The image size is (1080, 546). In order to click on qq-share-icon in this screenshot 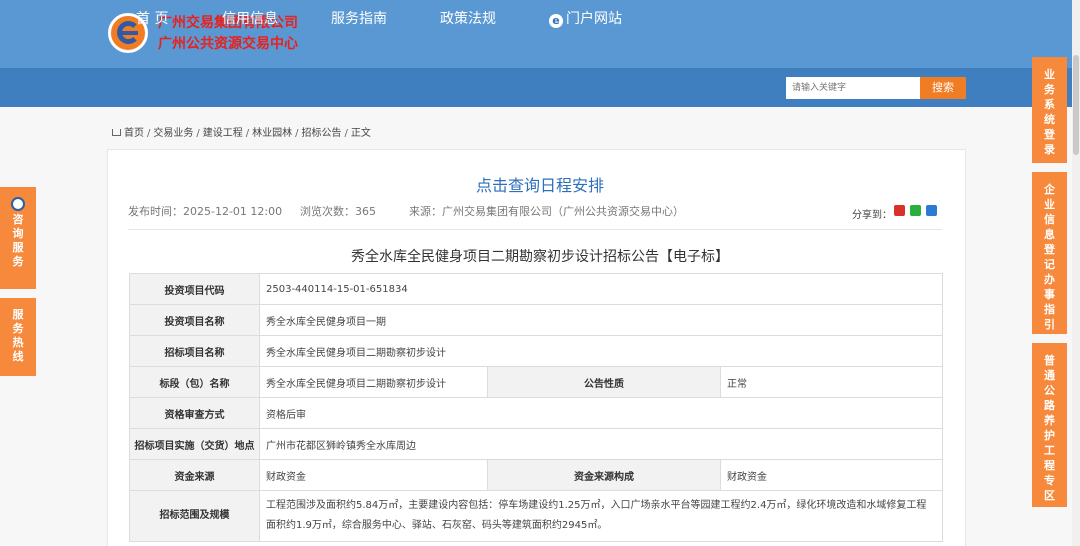, I will do `click(931, 210)`.